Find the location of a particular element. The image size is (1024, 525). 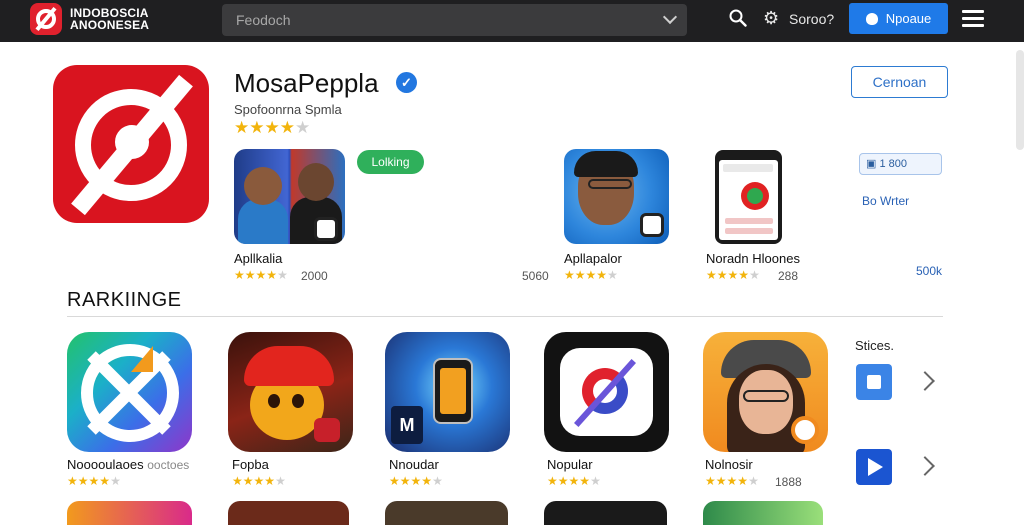

primary-button-label: Npoaue is located at coordinates (908, 18).